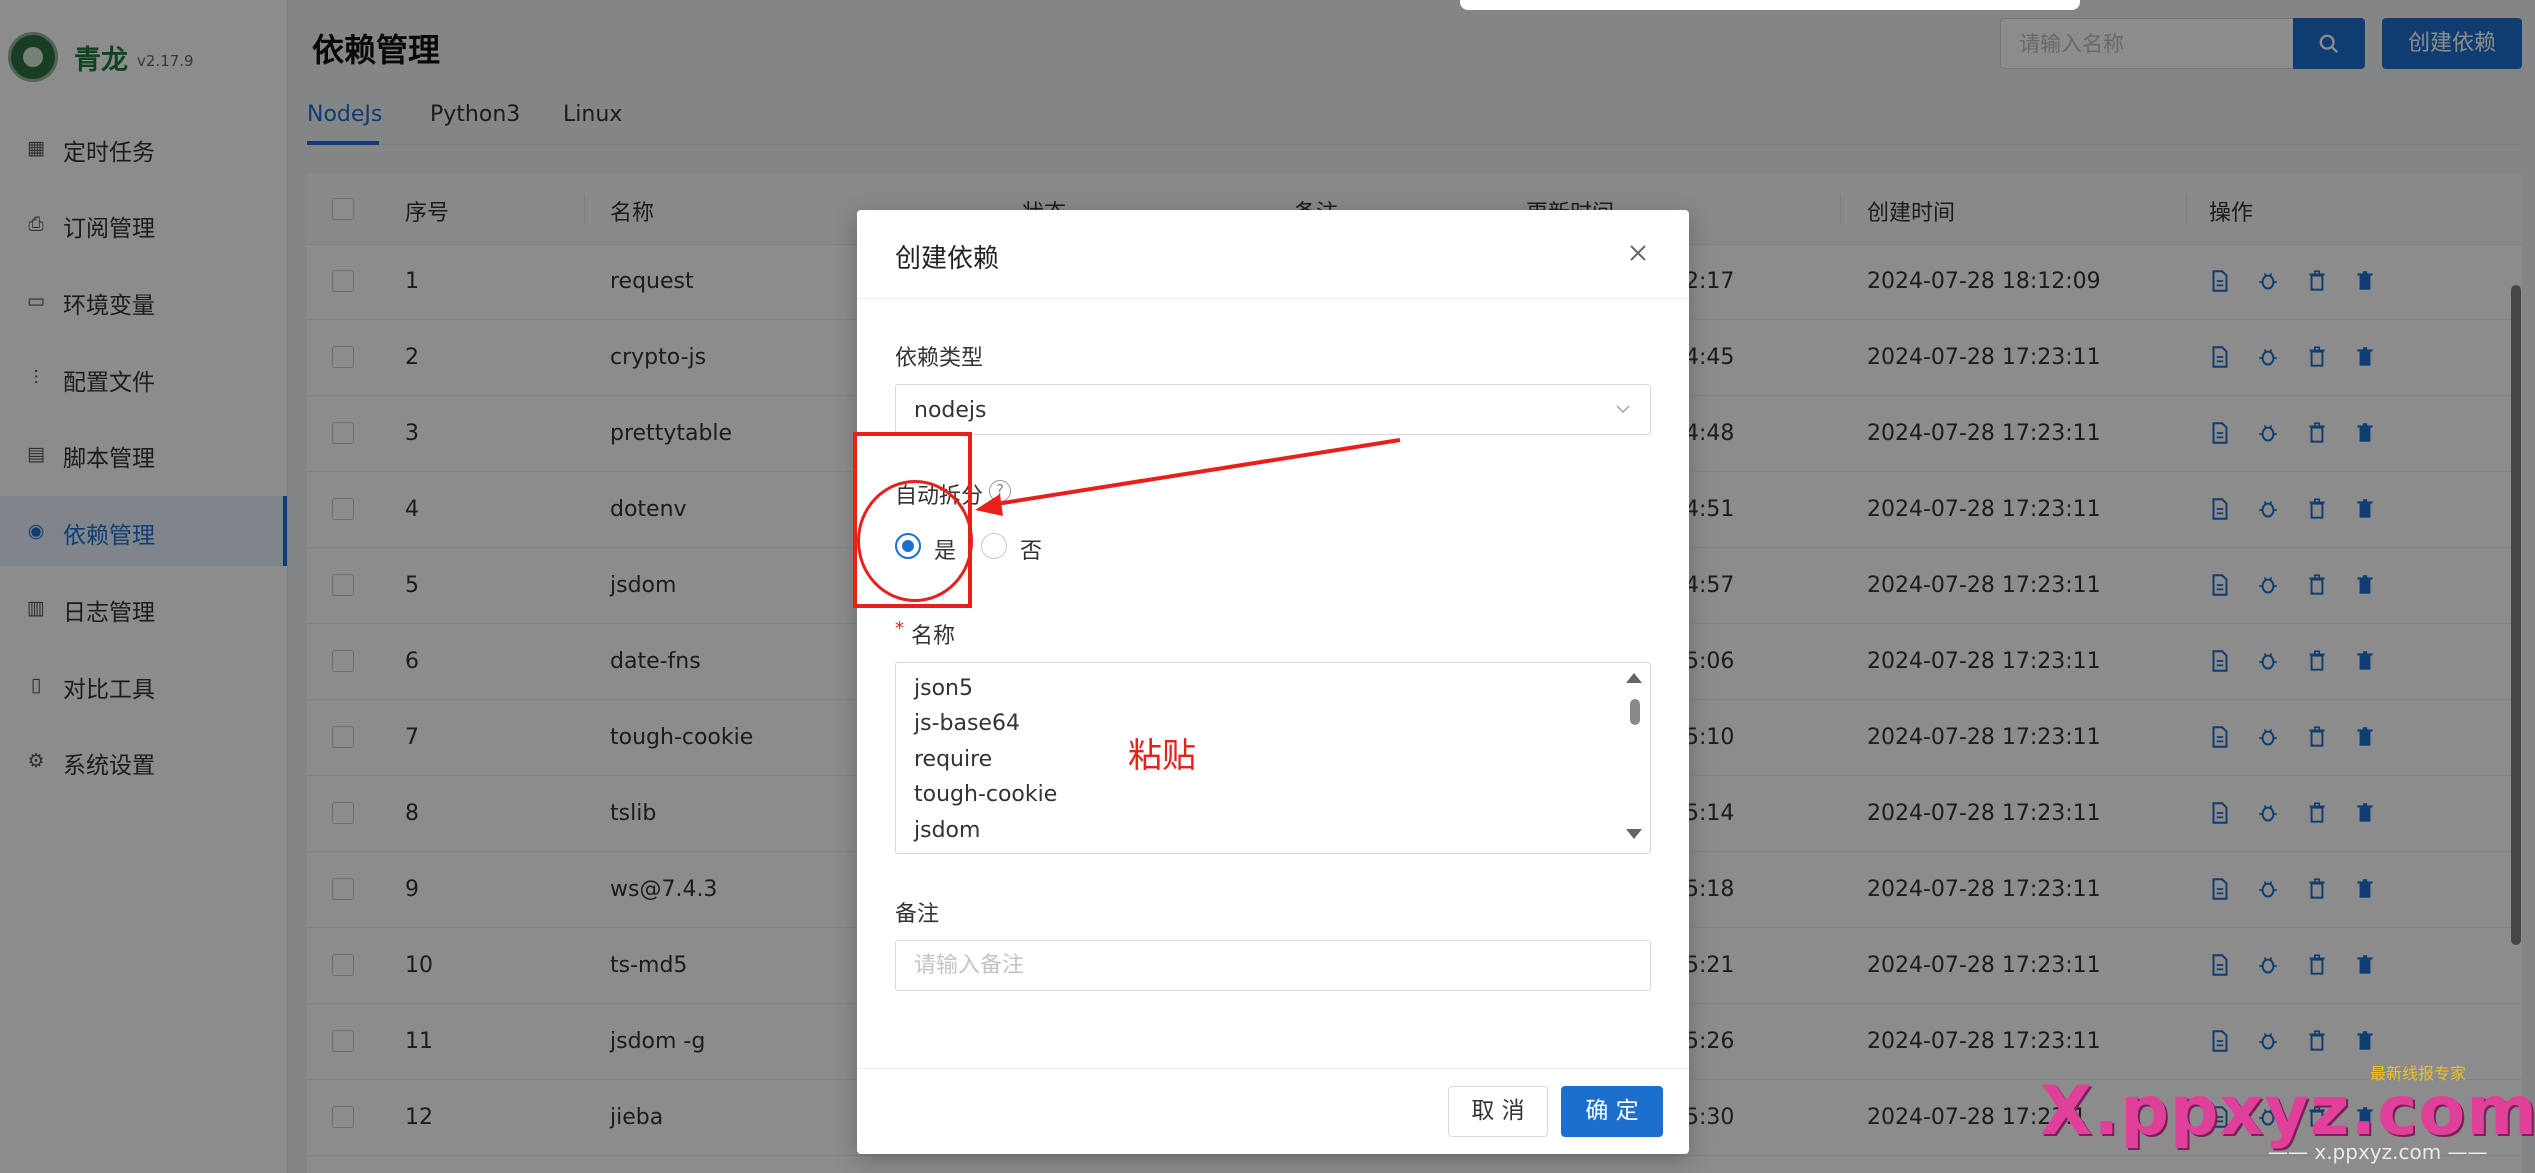  Describe the element at coordinates (1273, 409) in the screenshot. I see `dependency-type-select: nodejs` at that location.